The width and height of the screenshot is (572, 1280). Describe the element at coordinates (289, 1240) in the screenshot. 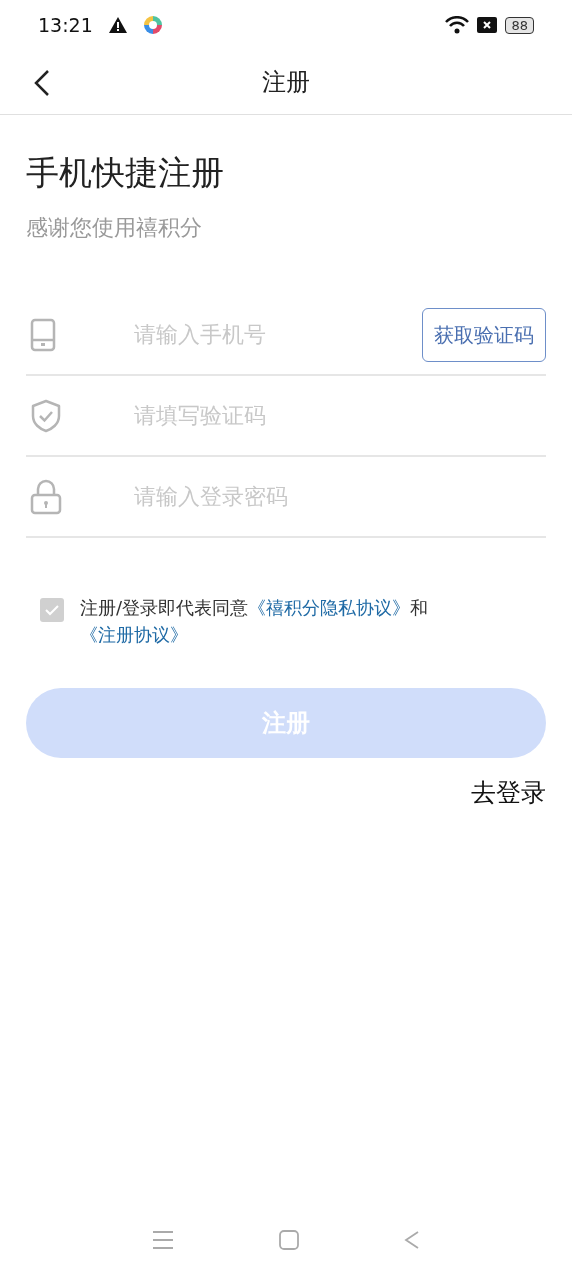

I see `home-icon` at that location.